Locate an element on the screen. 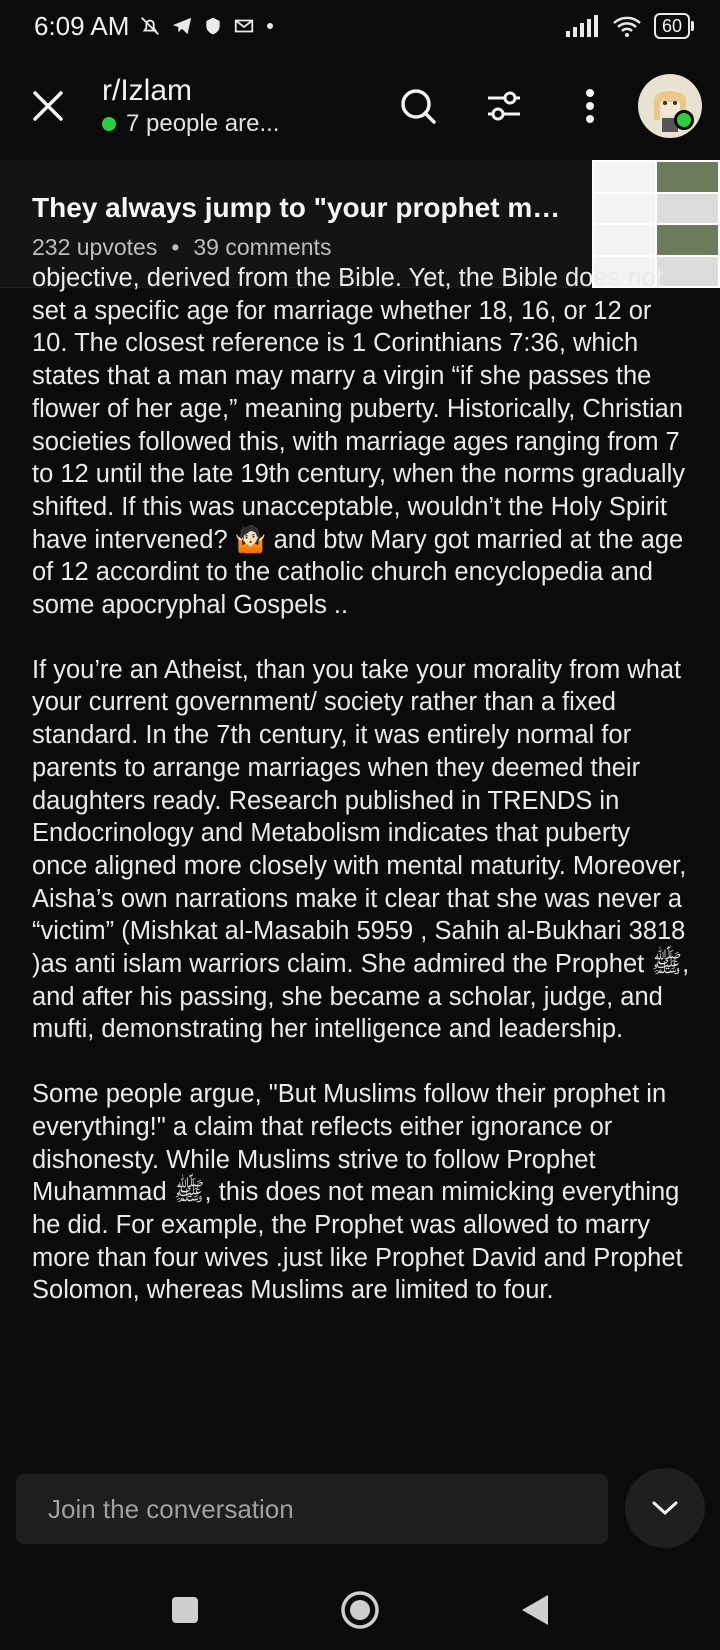 The image size is (720, 1650). recents-icon is located at coordinates (185, 1610).